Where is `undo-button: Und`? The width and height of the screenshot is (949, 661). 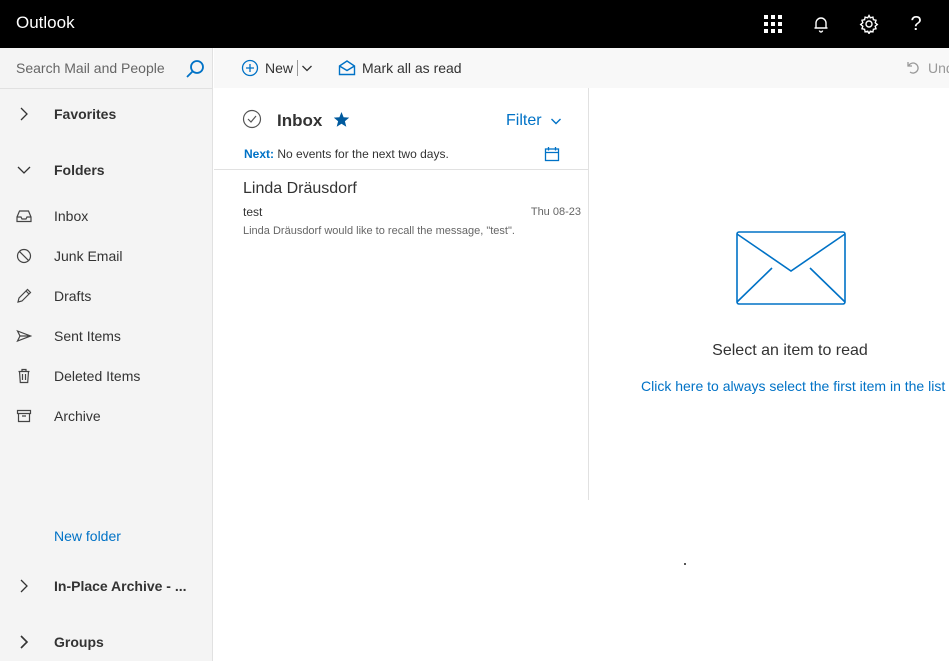 undo-button: Und is located at coordinates (927, 68).